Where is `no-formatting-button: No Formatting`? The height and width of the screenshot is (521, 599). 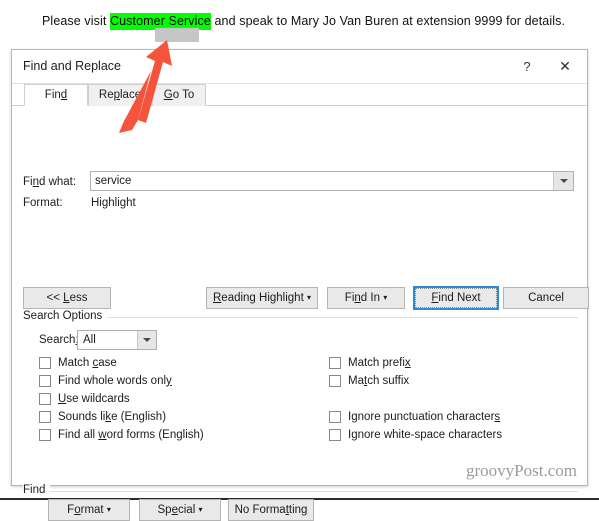 no-formatting-button: No Formatting is located at coordinates (271, 510).